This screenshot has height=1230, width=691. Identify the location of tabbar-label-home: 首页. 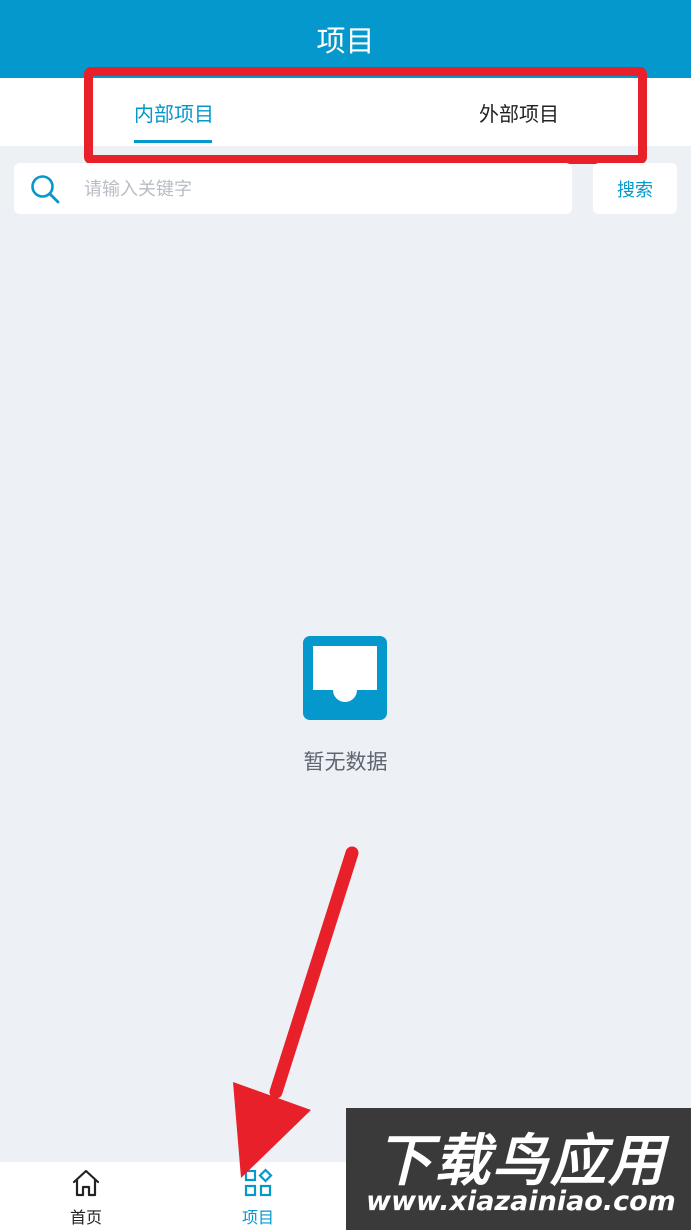
(85, 1217).